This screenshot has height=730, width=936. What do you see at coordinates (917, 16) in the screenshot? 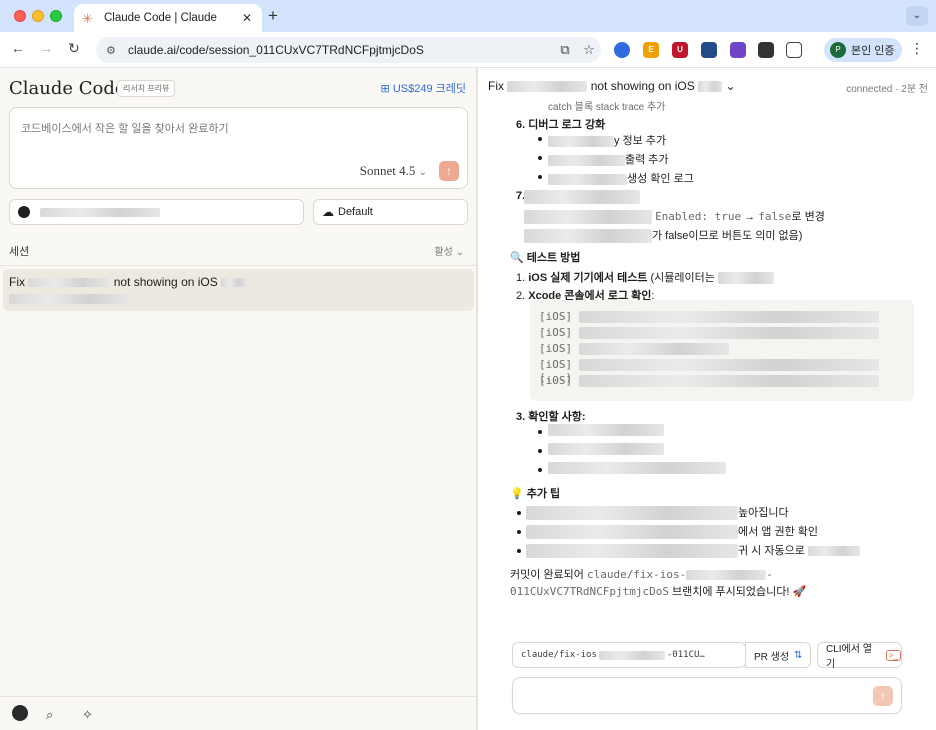
I see `tab-search-icon: ⌄` at bounding box center [917, 16].